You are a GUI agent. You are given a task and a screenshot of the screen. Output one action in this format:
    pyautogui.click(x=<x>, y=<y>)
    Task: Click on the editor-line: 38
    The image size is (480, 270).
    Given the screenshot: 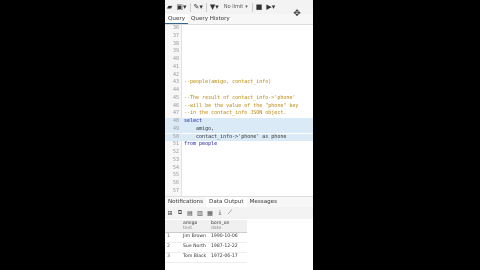 What is the action you would take?
    pyautogui.click(x=239, y=45)
    